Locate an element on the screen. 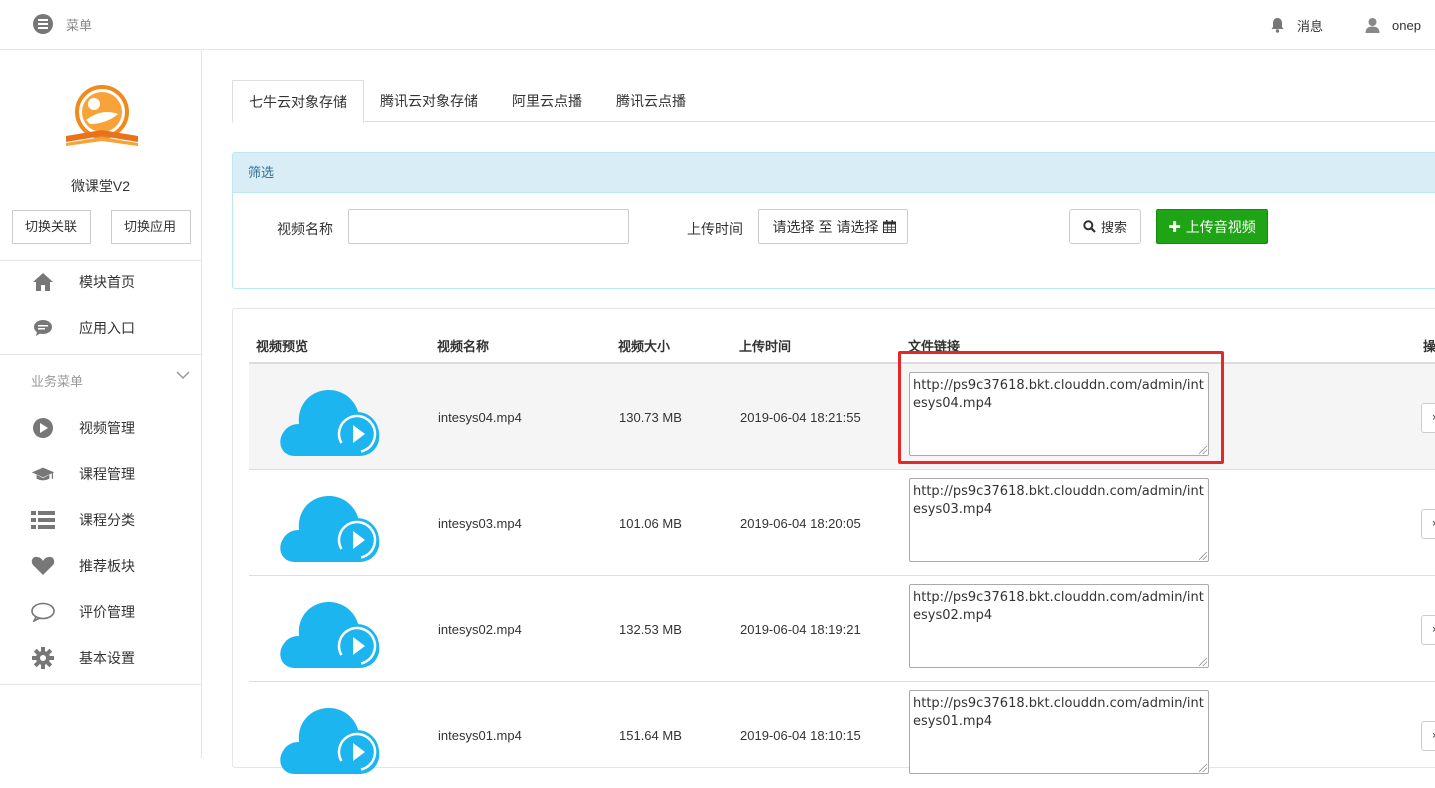  upload-time-label: 上传时间 is located at coordinates (715, 229).